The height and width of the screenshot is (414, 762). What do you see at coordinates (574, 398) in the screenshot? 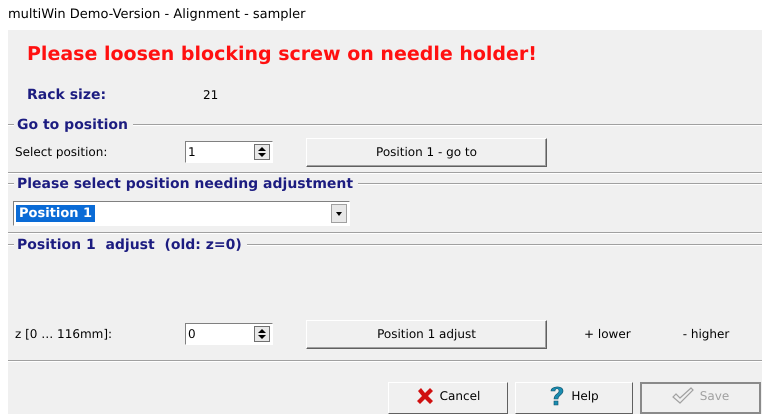
I see `help-button: Help` at bounding box center [574, 398].